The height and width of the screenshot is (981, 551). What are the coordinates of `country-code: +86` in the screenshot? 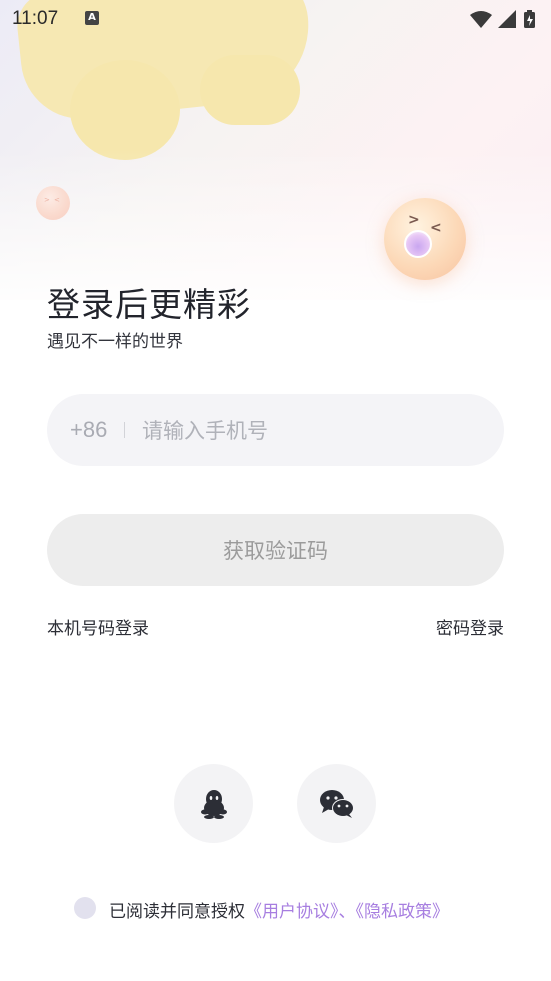 It's located at (88, 430).